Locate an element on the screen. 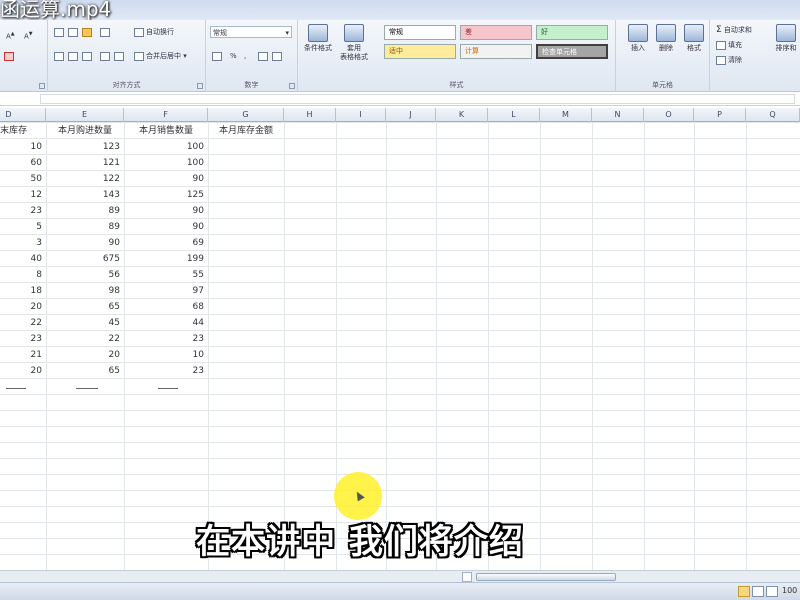  align-right-button is located at coordinates (88, 56).